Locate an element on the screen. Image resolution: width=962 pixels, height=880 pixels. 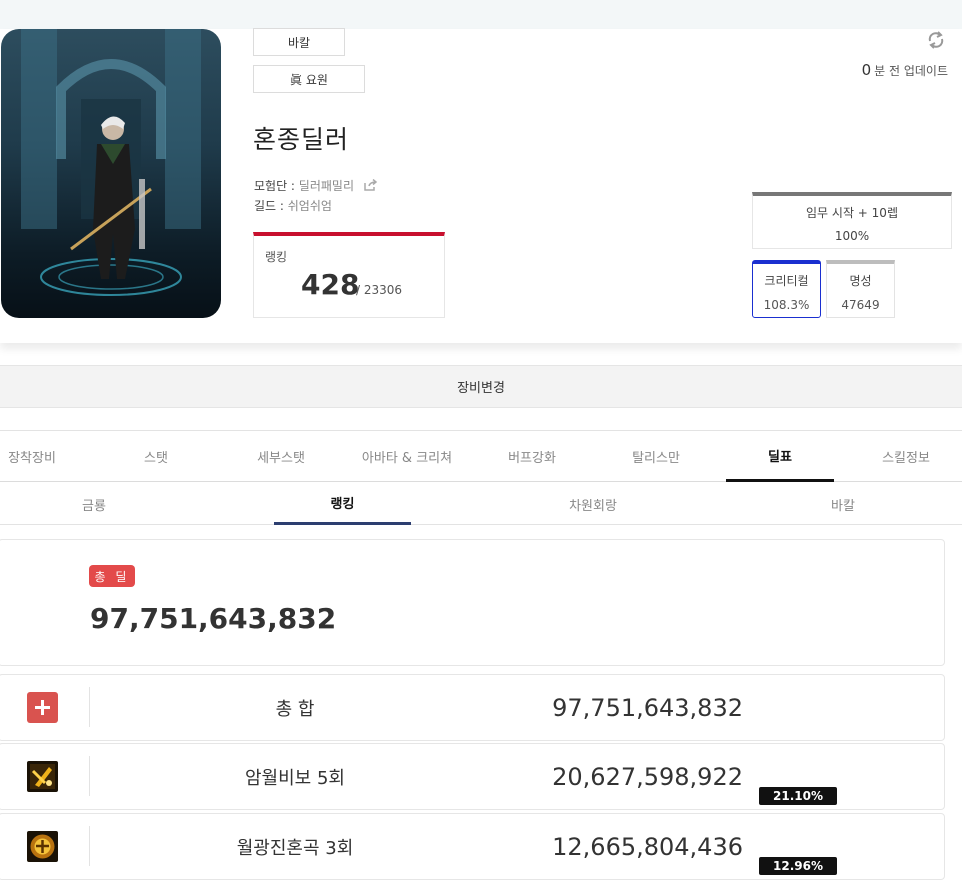
tab-talisman: 탈리스만 is located at coordinates (656, 456).